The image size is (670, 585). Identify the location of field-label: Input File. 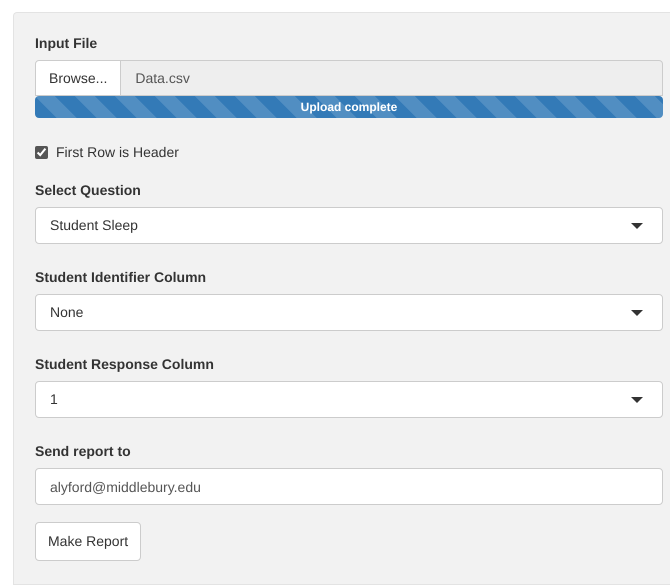
(66, 43).